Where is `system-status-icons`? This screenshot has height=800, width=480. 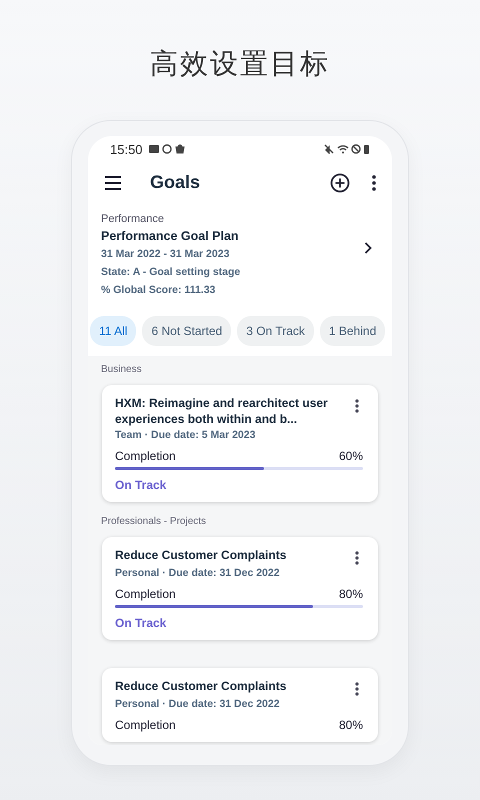 system-status-icons is located at coordinates (347, 149).